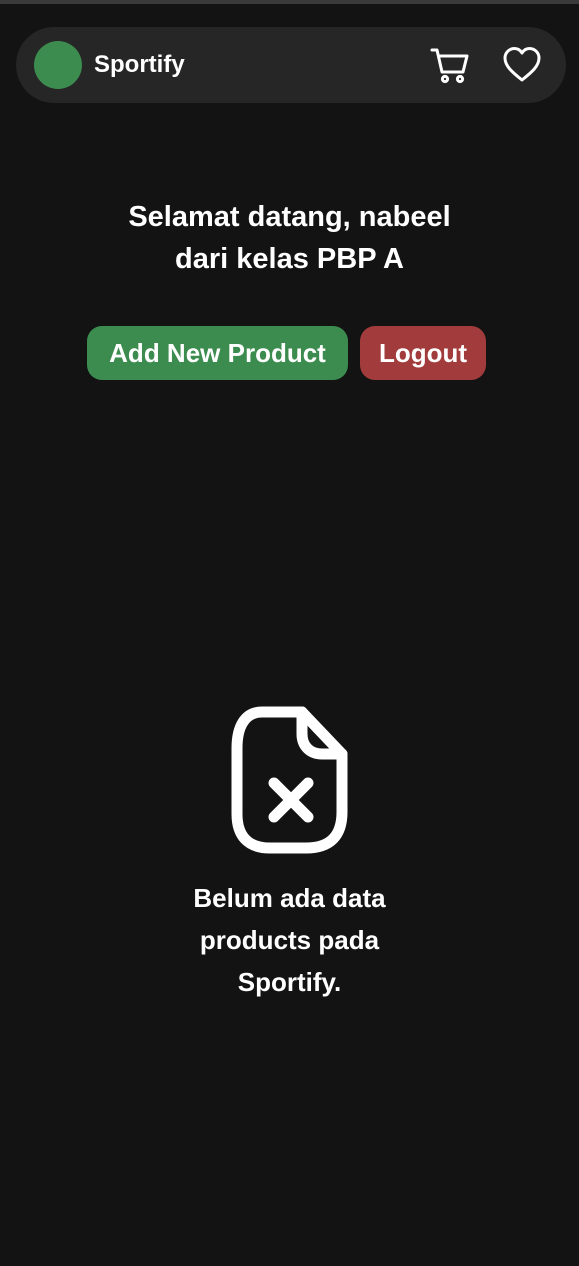 The height and width of the screenshot is (1266, 579). I want to click on empty-line-1: Belum ada data, so click(289, 898).